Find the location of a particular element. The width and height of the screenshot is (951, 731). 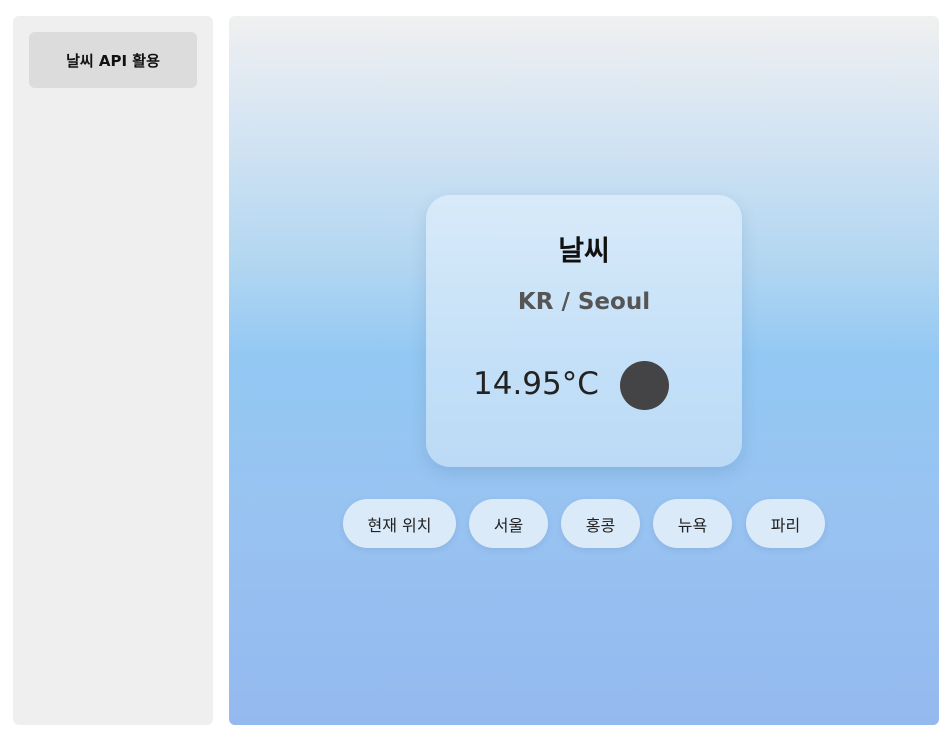

current-location-button: 현재 위치 is located at coordinates (399, 523).